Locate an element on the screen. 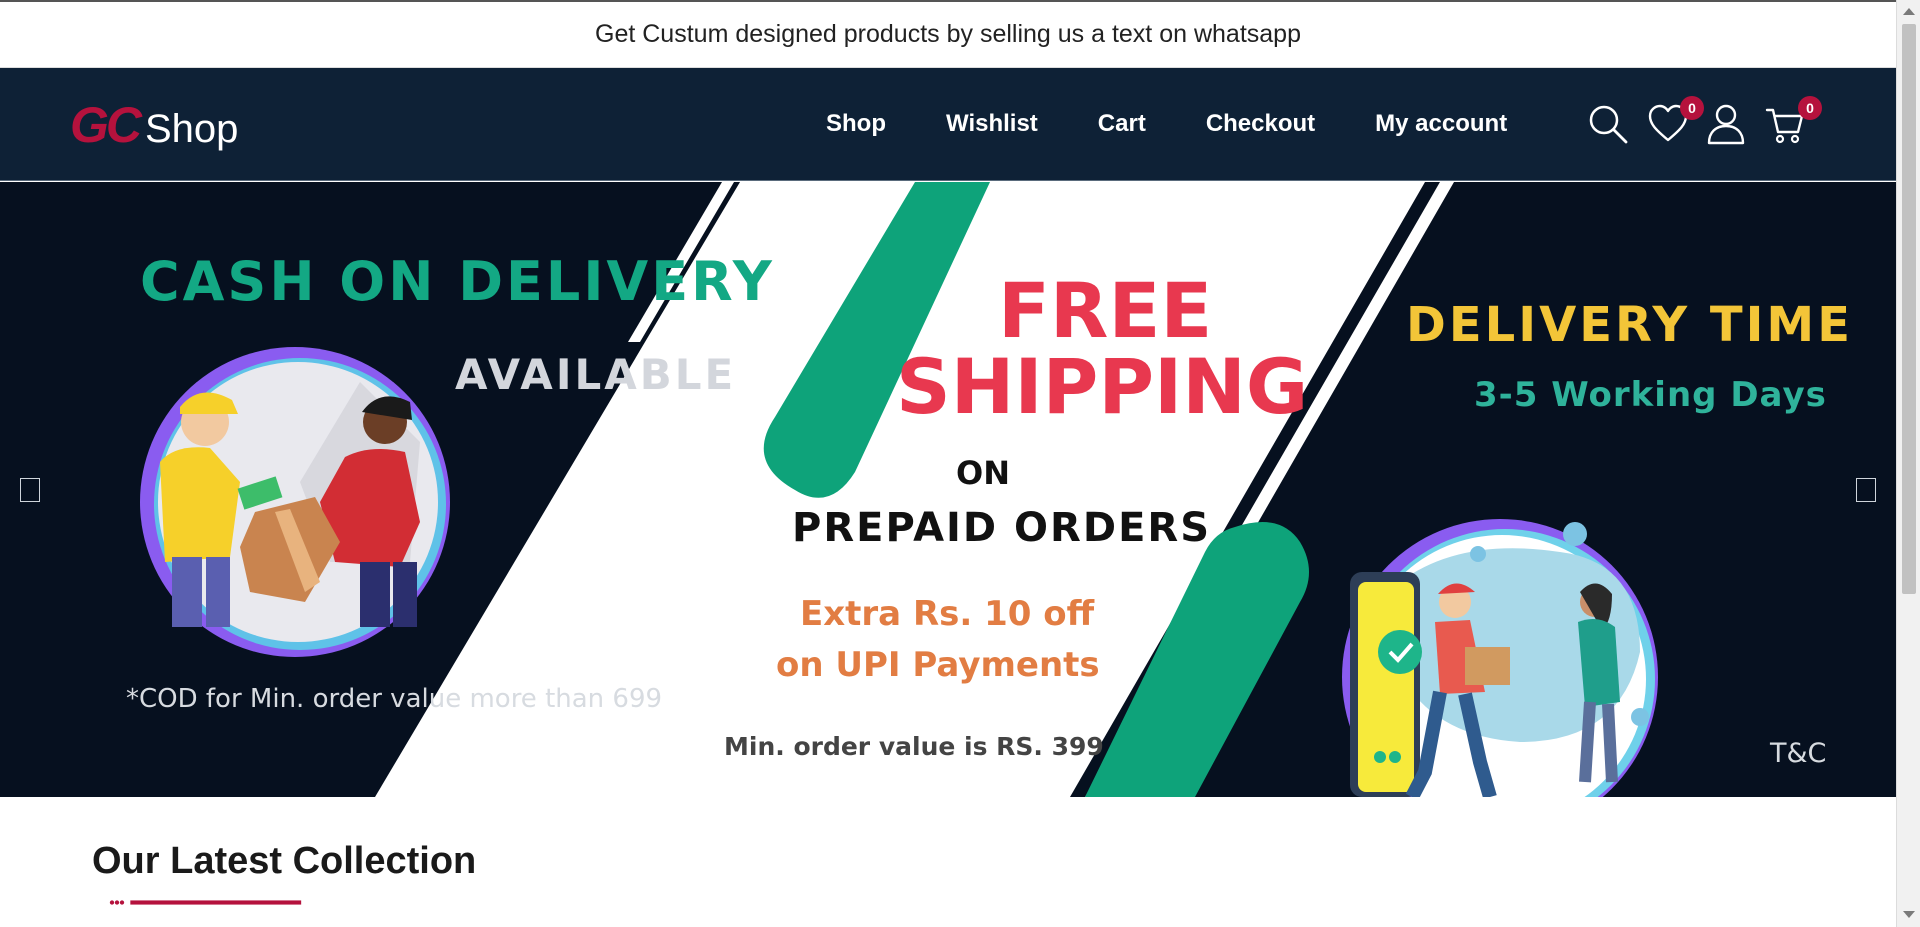  nav-shop: Shop is located at coordinates (856, 124).